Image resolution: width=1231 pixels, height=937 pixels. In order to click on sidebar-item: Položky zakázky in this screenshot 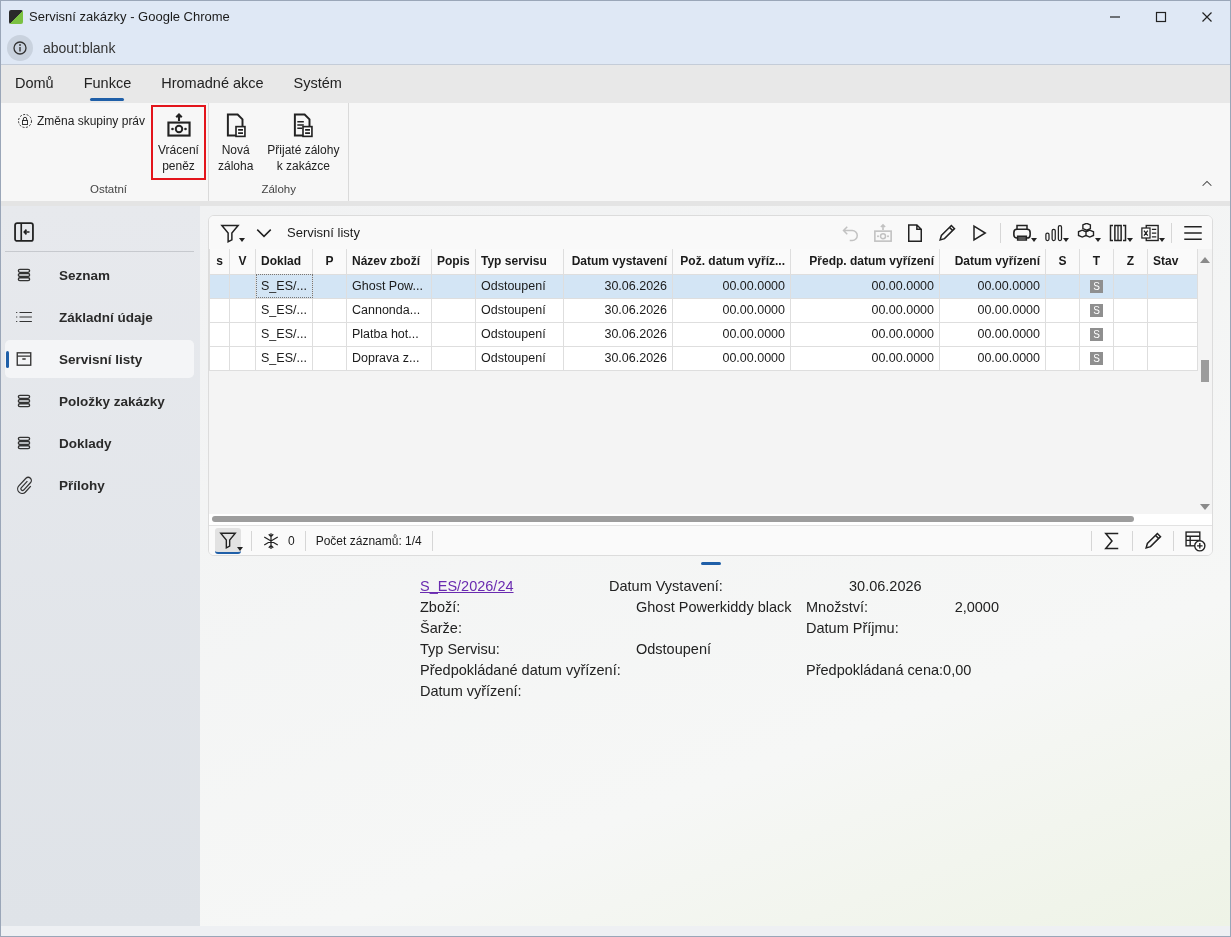, I will do `click(99, 401)`.